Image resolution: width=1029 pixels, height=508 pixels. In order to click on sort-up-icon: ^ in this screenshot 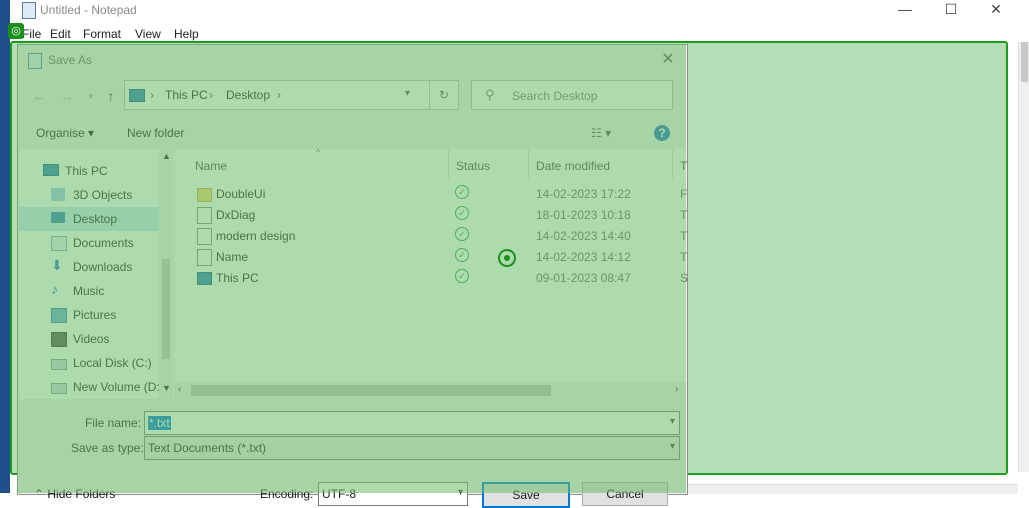, I will do `click(318, 152)`.